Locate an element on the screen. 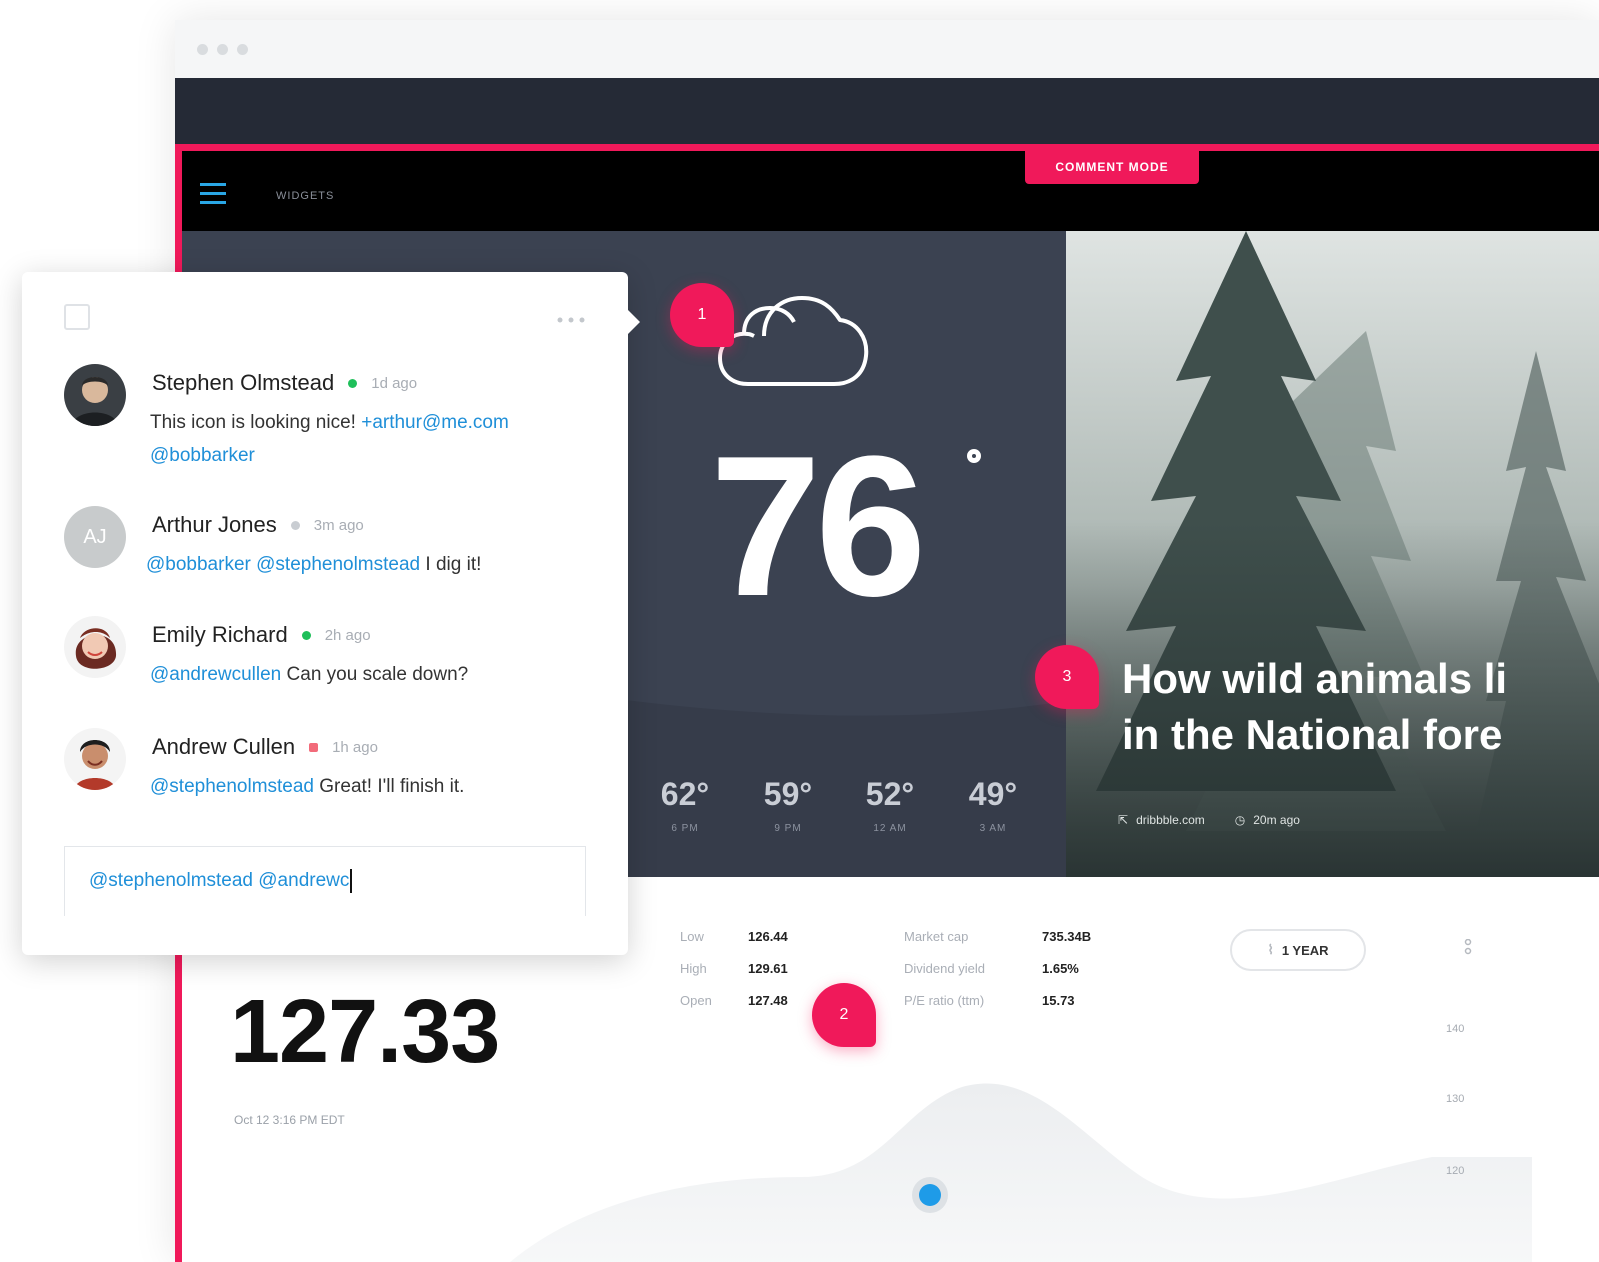  comment-time: 1d ago is located at coordinates (394, 383).